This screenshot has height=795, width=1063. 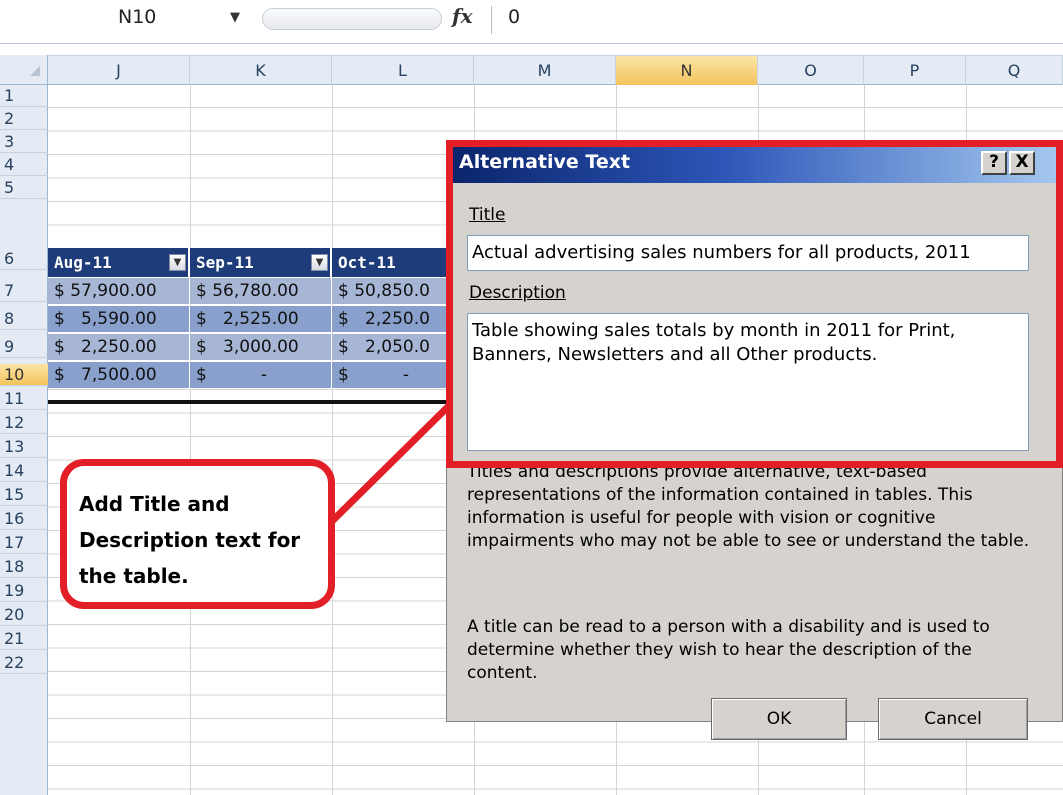 What do you see at coordinates (811, 70) in the screenshot?
I see `column-header-o: O` at bounding box center [811, 70].